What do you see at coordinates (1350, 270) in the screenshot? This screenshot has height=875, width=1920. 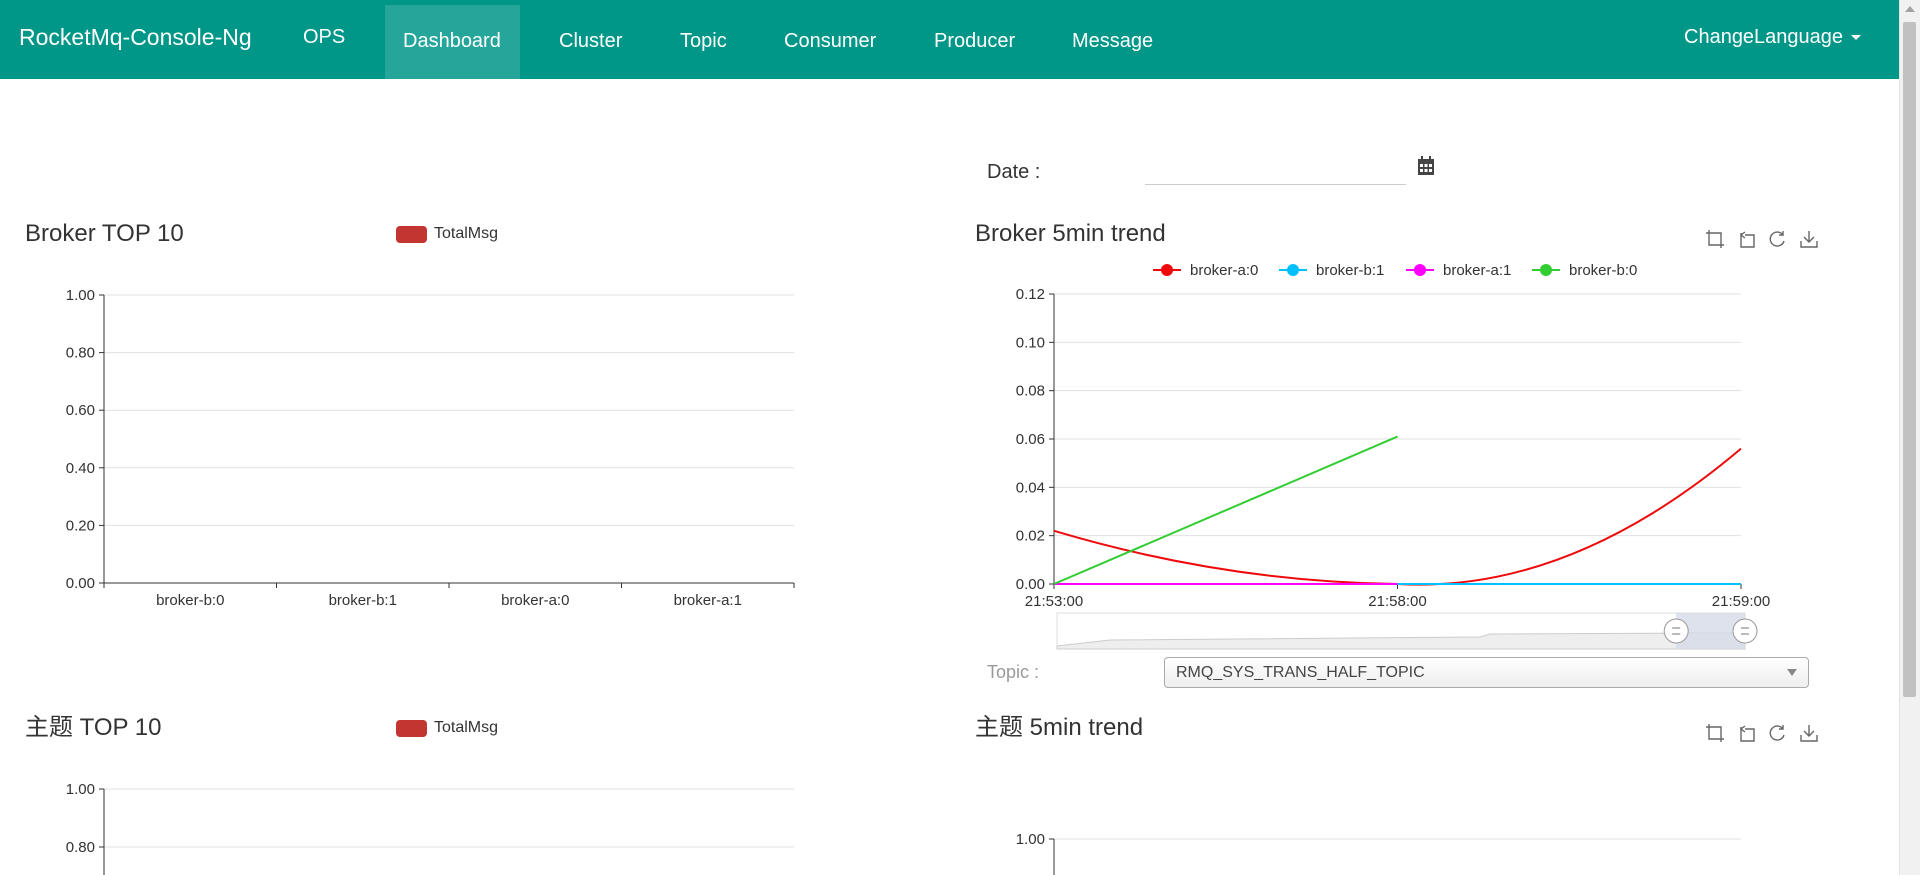 I see `legend-label: broker-b:1` at bounding box center [1350, 270].